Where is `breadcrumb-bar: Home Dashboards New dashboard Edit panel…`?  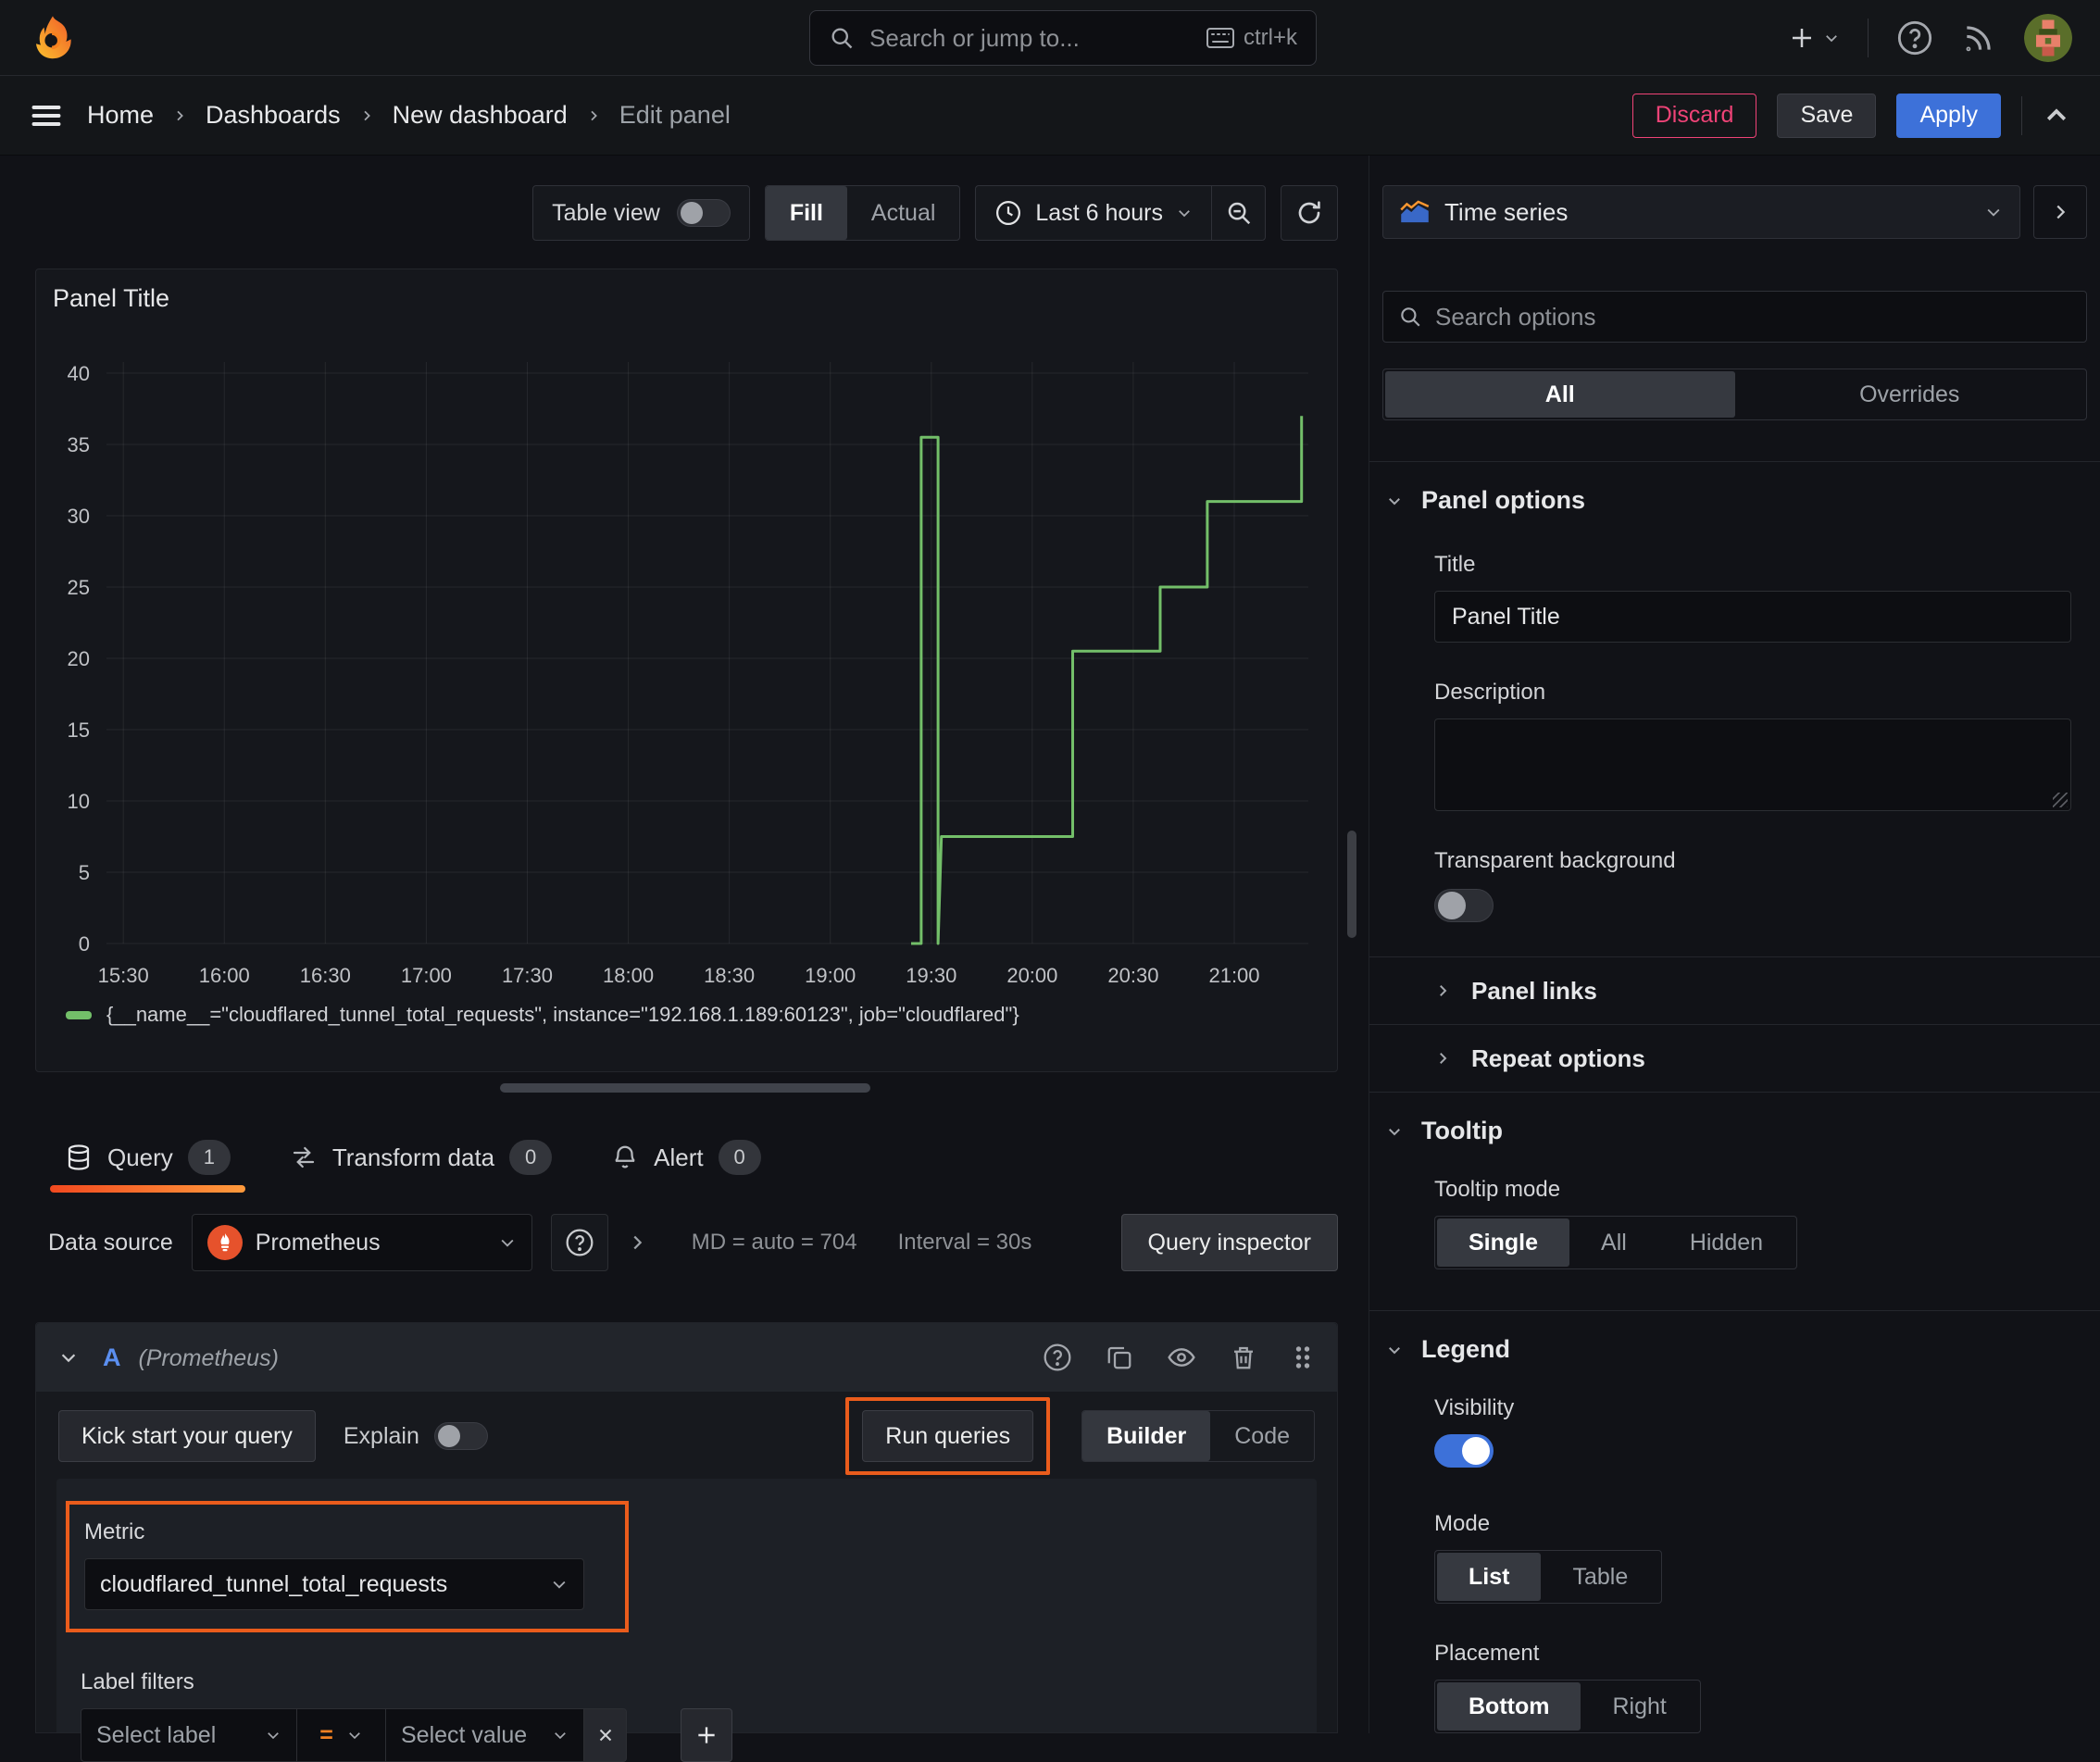
breadcrumb-bar: Home Dashboards New dashboard Edit panel… is located at coordinates (1050, 116).